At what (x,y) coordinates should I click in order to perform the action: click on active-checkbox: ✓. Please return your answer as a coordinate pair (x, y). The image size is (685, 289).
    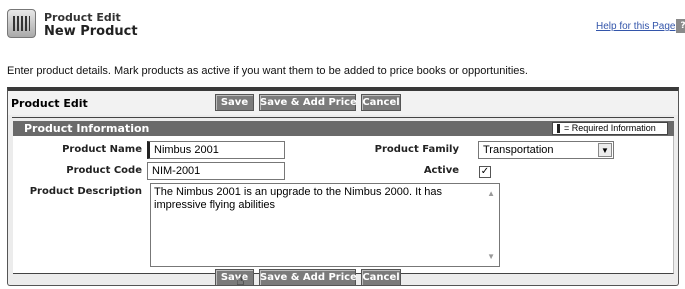
    Looking at the image, I should click on (485, 172).